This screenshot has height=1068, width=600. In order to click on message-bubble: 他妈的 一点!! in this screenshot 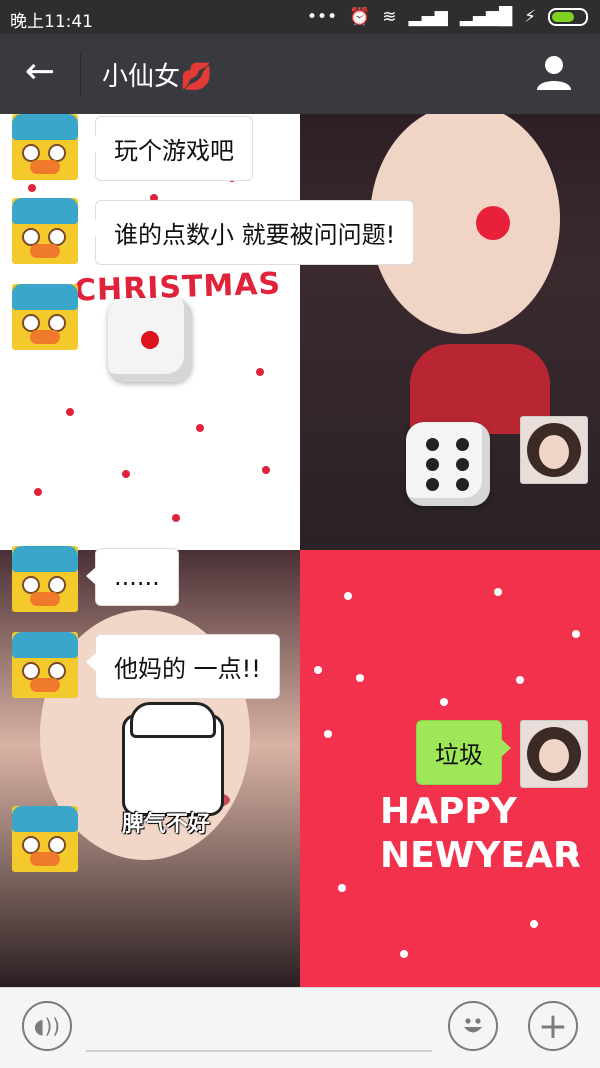, I will do `click(183, 666)`.